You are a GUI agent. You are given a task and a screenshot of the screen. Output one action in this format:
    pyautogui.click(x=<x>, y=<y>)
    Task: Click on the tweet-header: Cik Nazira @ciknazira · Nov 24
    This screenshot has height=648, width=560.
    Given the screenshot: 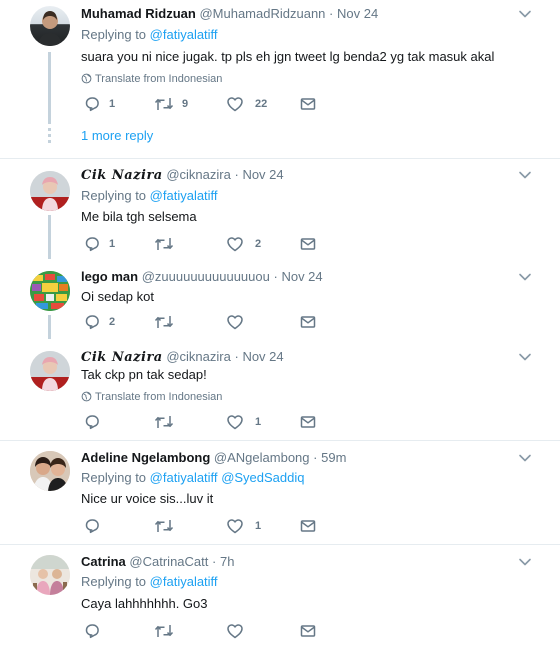 What is the action you would take?
    pyautogui.click(x=182, y=357)
    